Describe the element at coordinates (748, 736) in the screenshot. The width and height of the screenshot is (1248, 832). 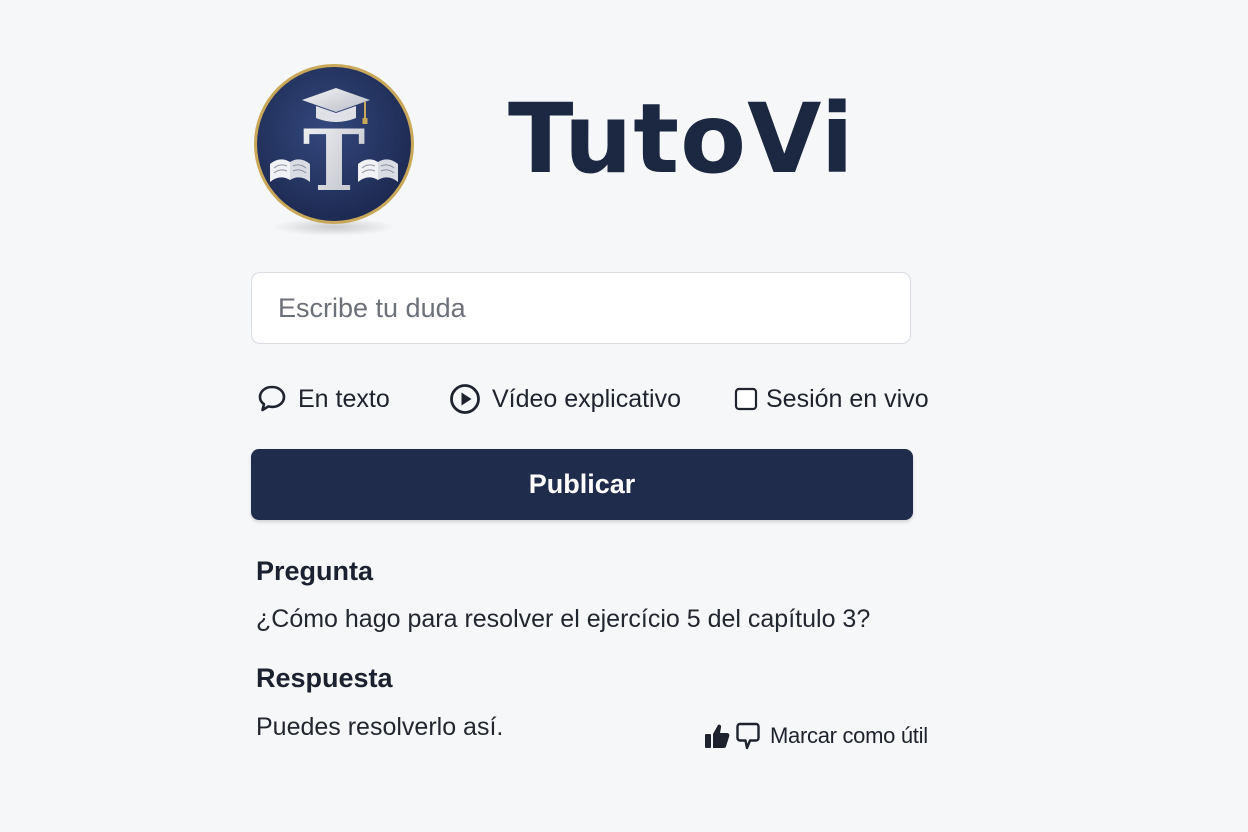
I see `thumbs-down-outline-icon` at that location.